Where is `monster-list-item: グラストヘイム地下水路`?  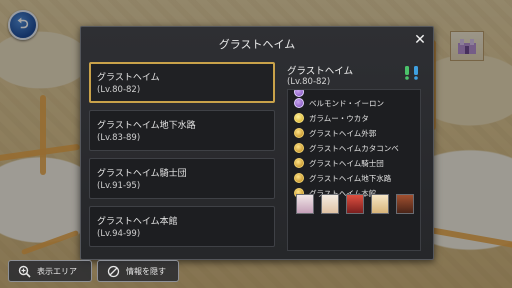
monster-list-item: グラストヘイム地下水路 is located at coordinates (342, 178).